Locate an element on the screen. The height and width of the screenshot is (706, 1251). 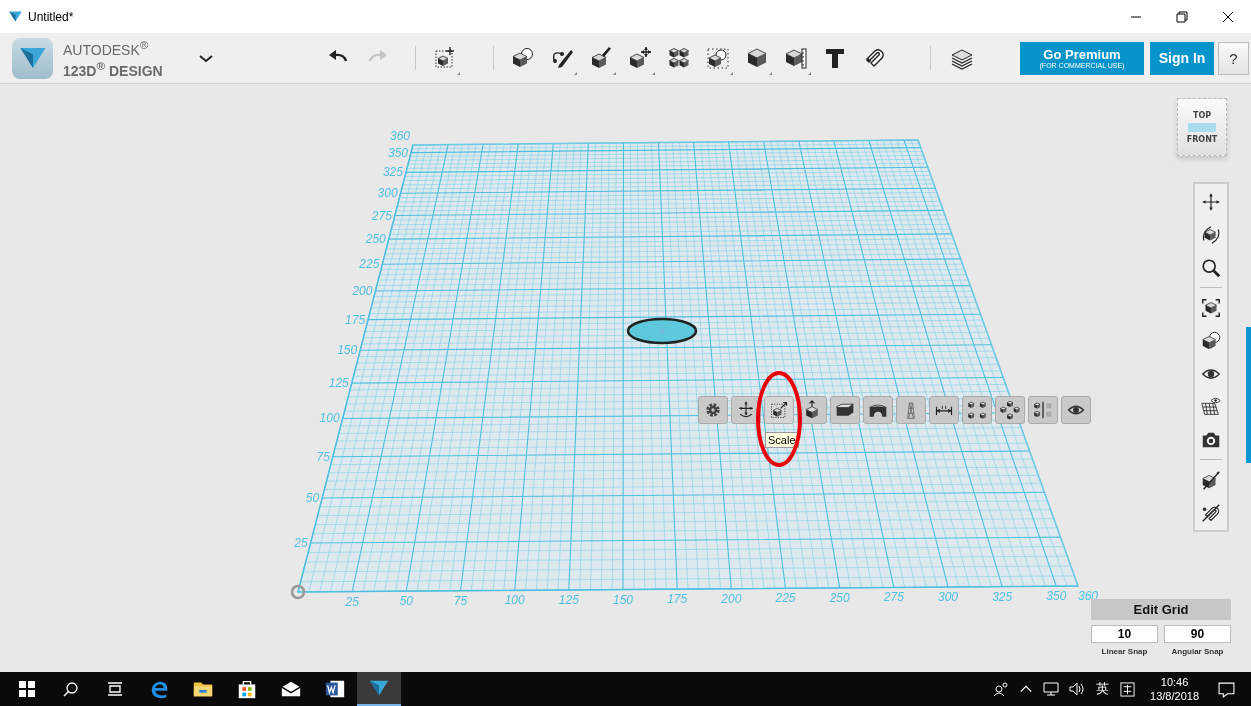
close-icon is located at coordinates (1228, 16).